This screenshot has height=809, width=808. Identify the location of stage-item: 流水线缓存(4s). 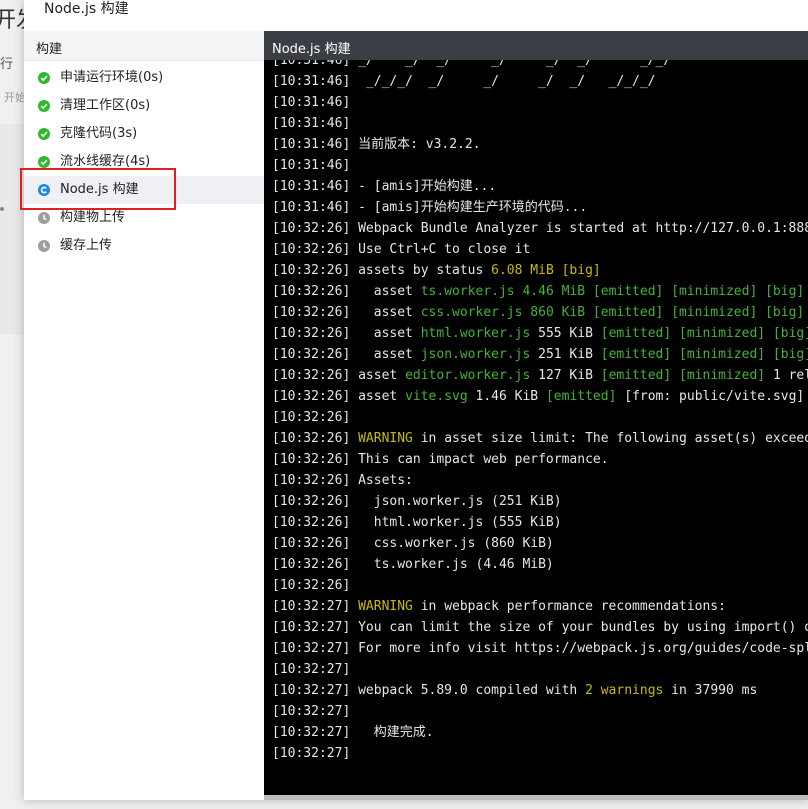
(144, 162).